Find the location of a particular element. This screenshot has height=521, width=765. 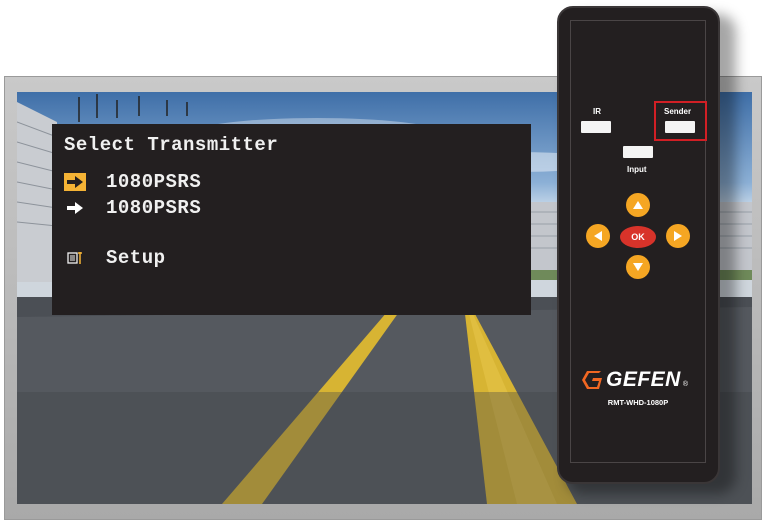

down-arrow-icon is located at coordinates (638, 267).